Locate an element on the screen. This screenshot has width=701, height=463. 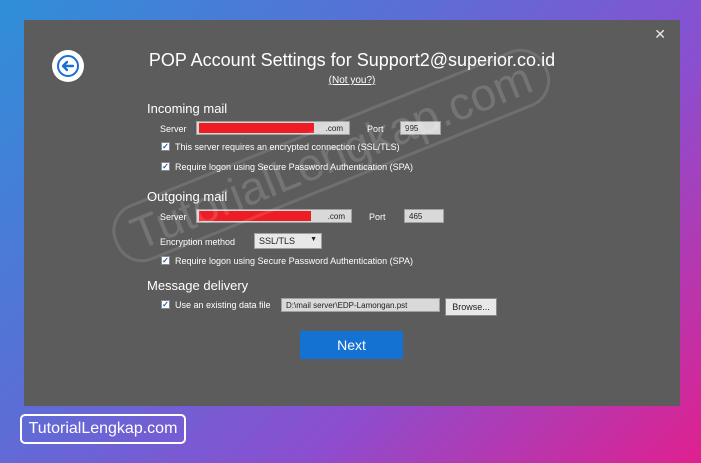
incoming-spa-checkbox: ✓ is located at coordinates (165, 166).